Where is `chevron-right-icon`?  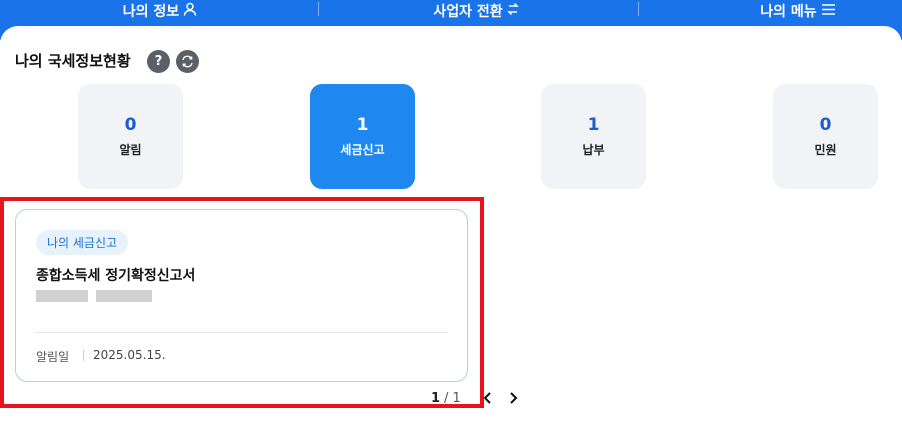 chevron-right-icon is located at coordinates (513, 400).